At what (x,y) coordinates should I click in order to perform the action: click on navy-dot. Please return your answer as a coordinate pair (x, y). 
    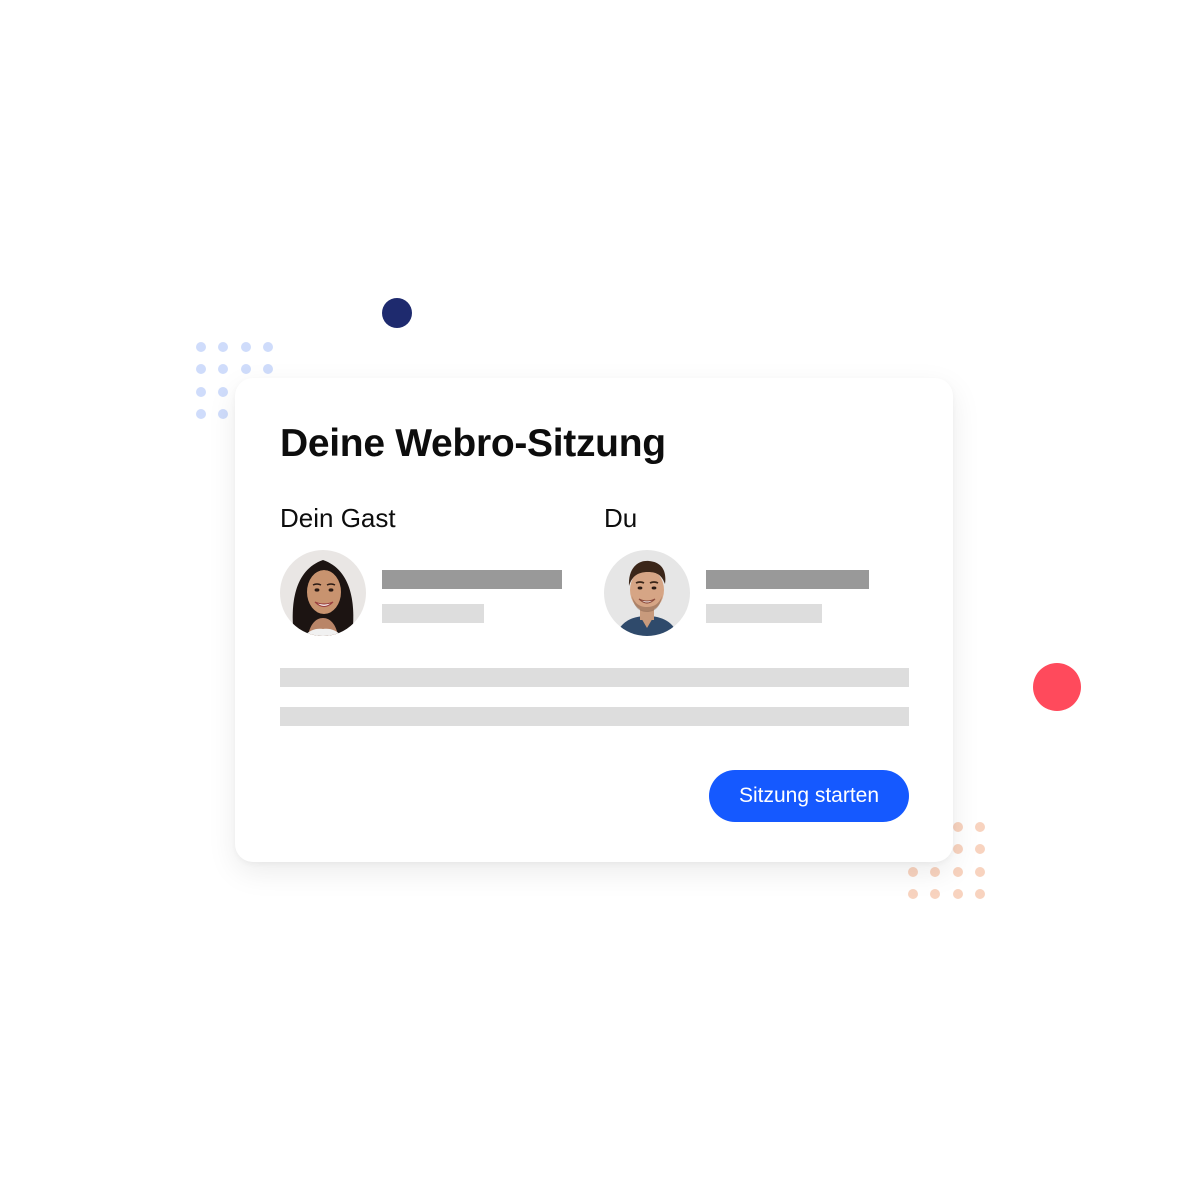
    Looking at the image, I should click on (397, 313).